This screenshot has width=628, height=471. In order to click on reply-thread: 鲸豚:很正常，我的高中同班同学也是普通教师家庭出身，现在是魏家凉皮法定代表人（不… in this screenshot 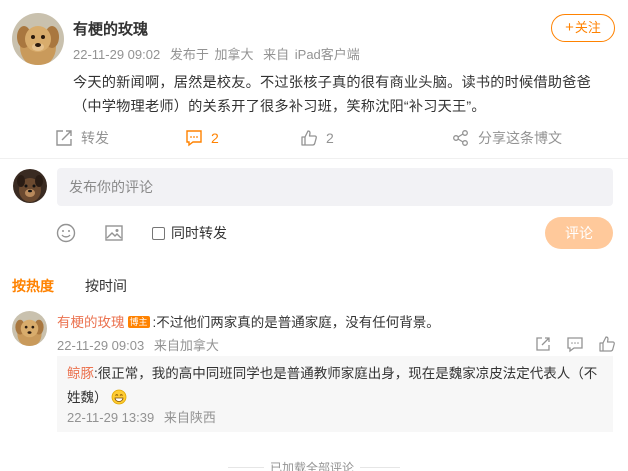, I will do `click(335, 394)`.